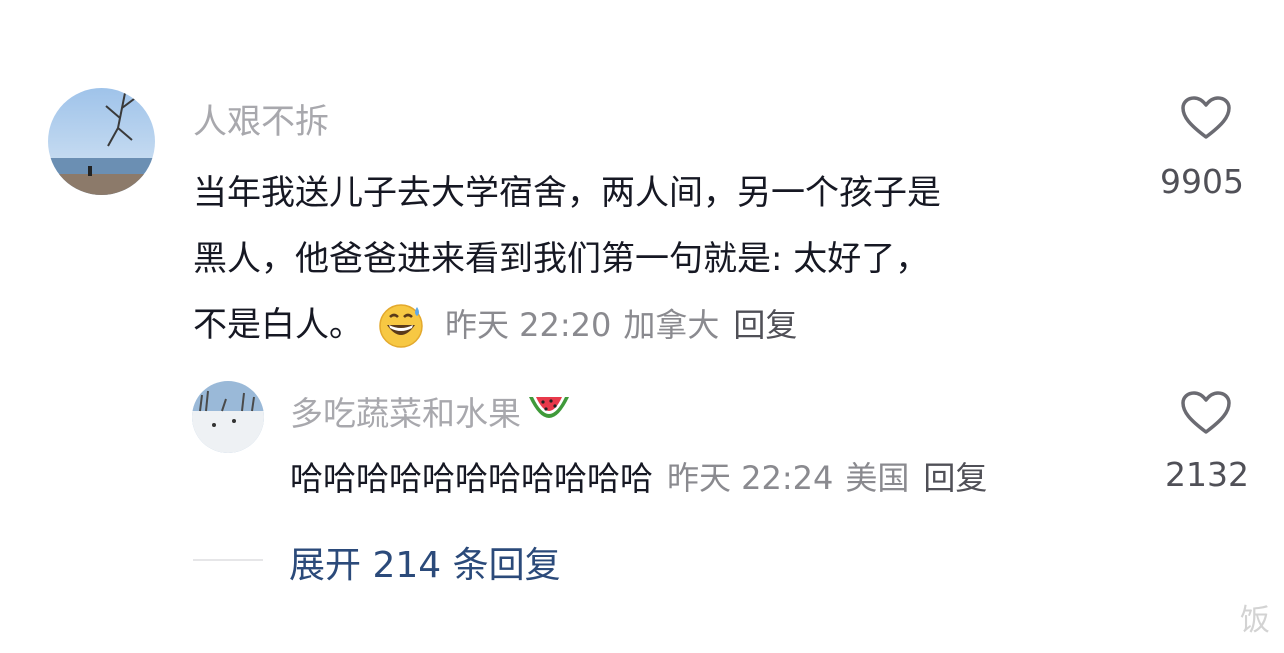 The height and width of the screenshot is (653, 1284). What do you see at coordinates (1255, 620) in the screenshot?
I see `watermark: 饭` at bounding box center [1255, 620].